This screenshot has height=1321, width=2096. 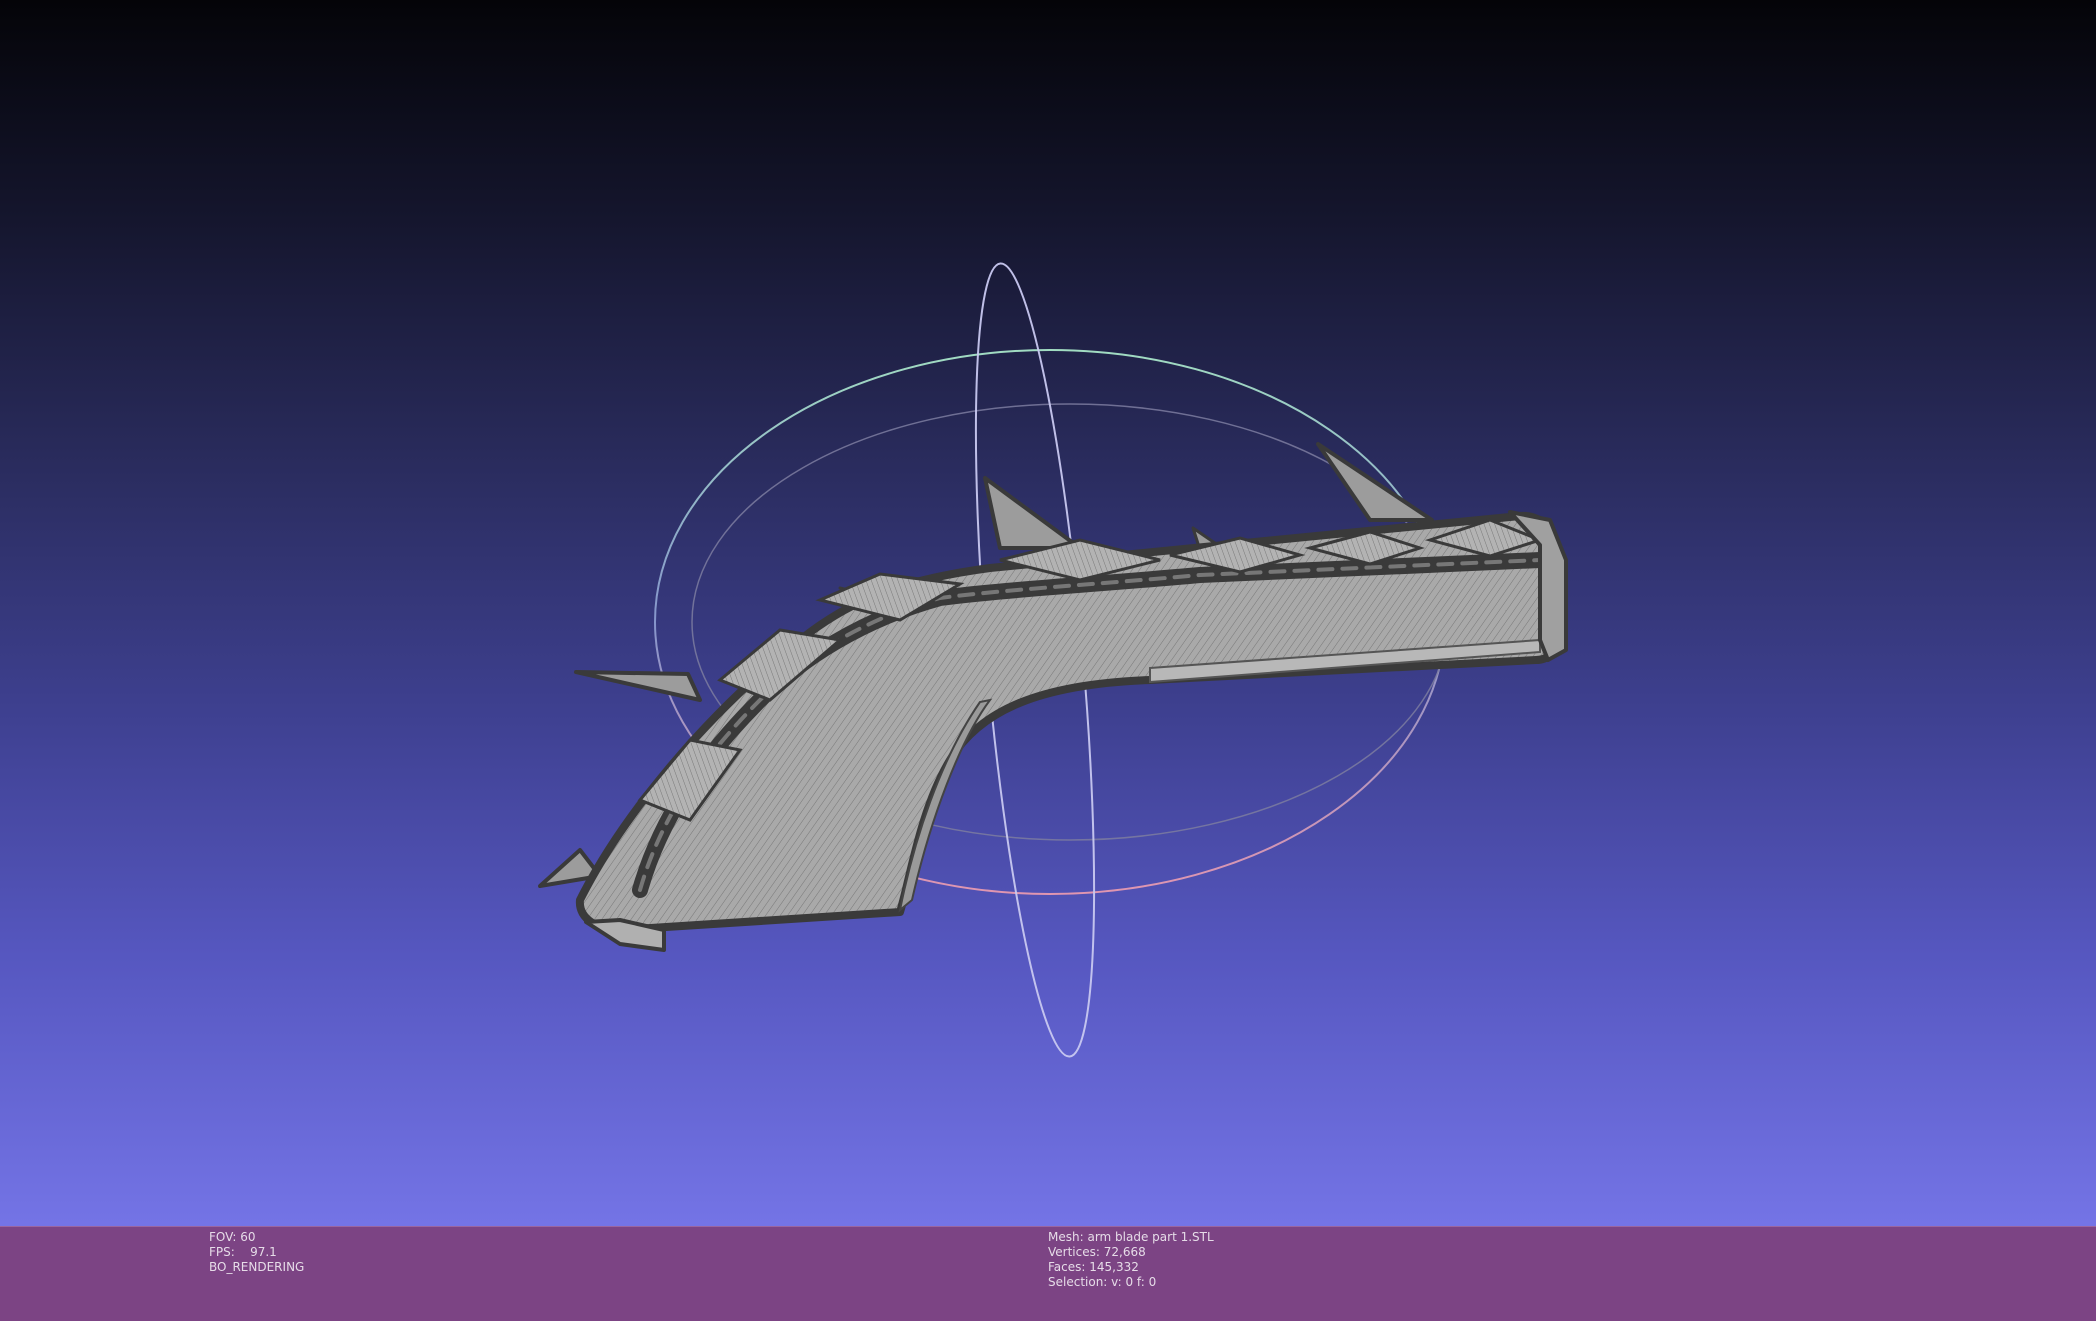 I want to click on faces-value: 145,332, so click(x=1114, y=1267).